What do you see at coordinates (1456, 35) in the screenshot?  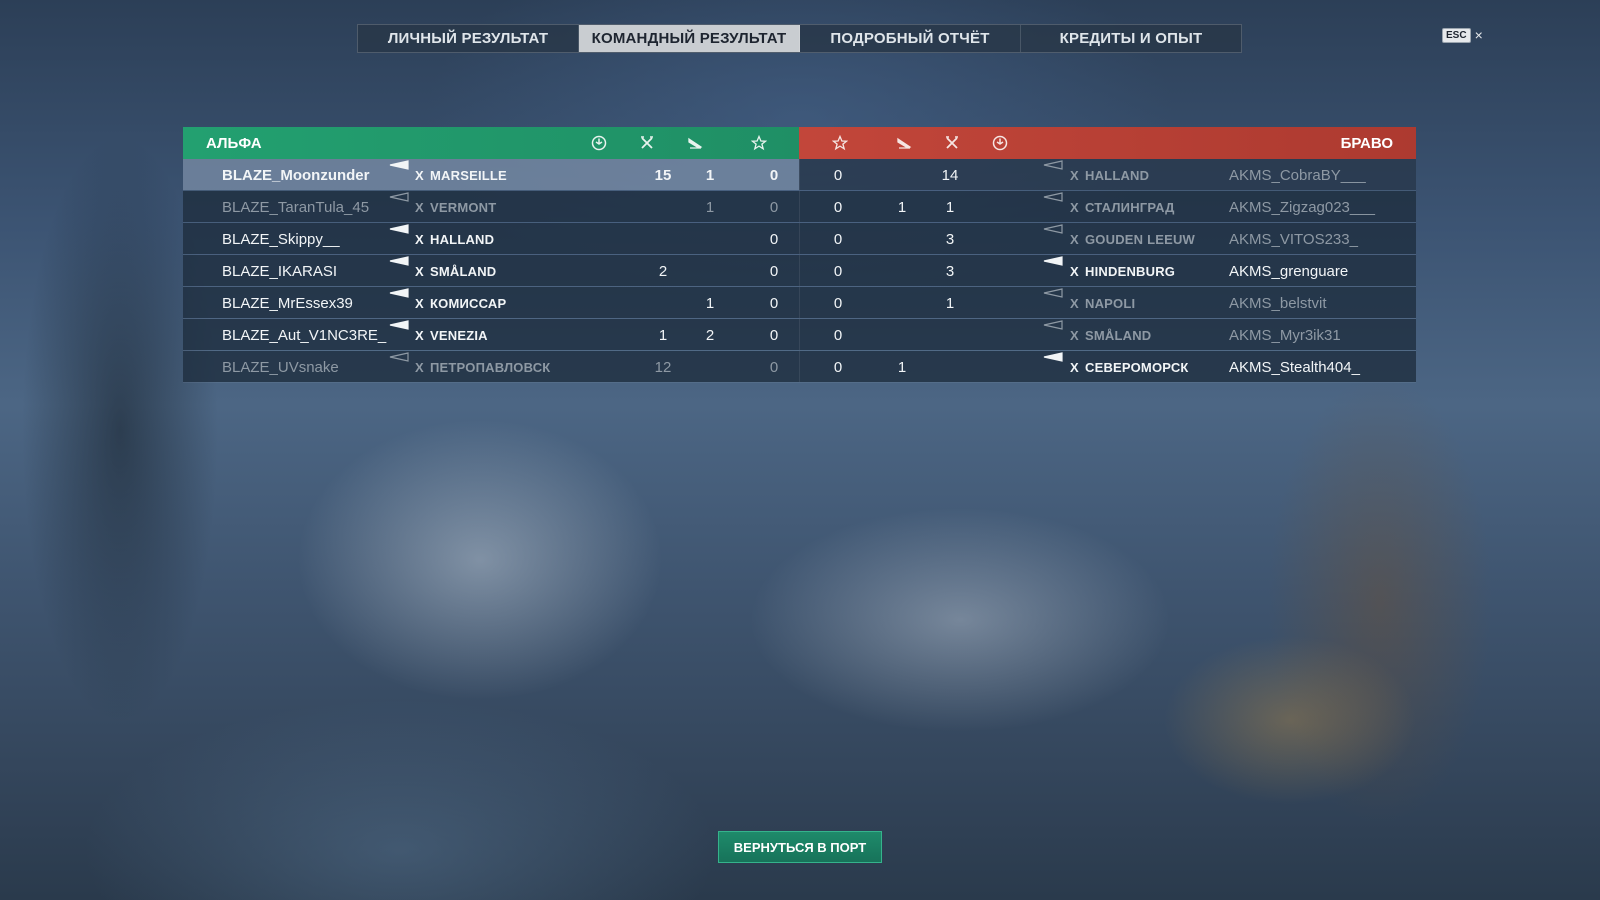 I see `esc-key-label: ESC` at bounding box center [1456, 35].